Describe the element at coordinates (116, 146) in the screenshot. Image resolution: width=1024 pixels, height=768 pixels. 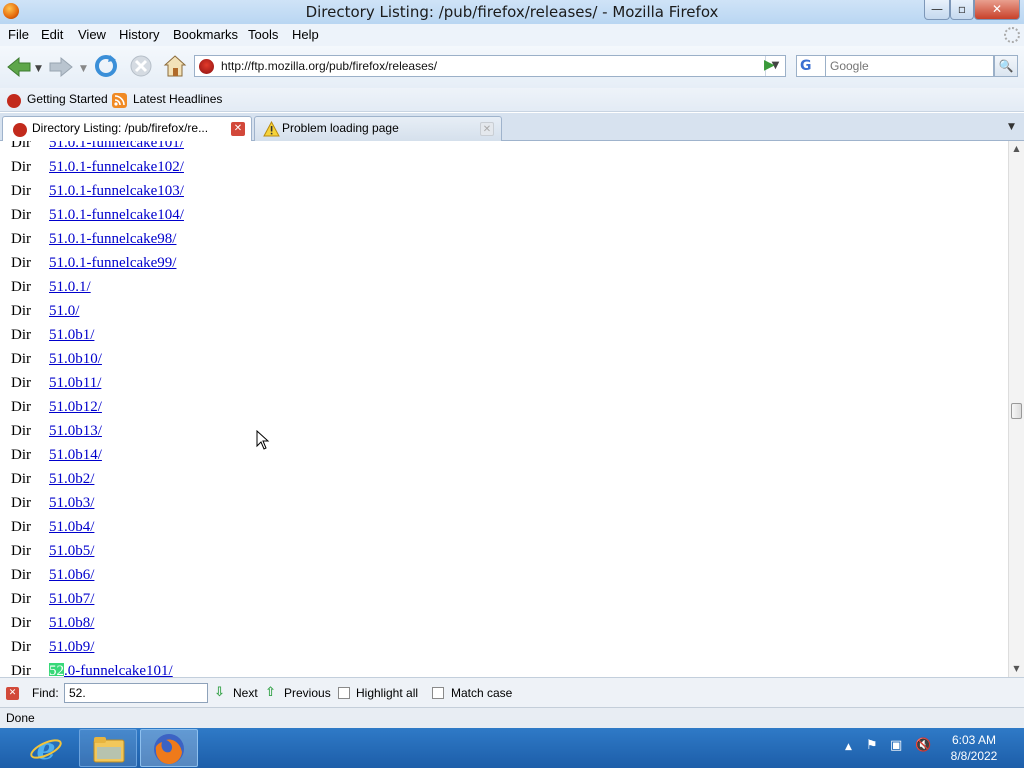
I see `directory-link: 51.0.1-funnelcake101/` at that location.